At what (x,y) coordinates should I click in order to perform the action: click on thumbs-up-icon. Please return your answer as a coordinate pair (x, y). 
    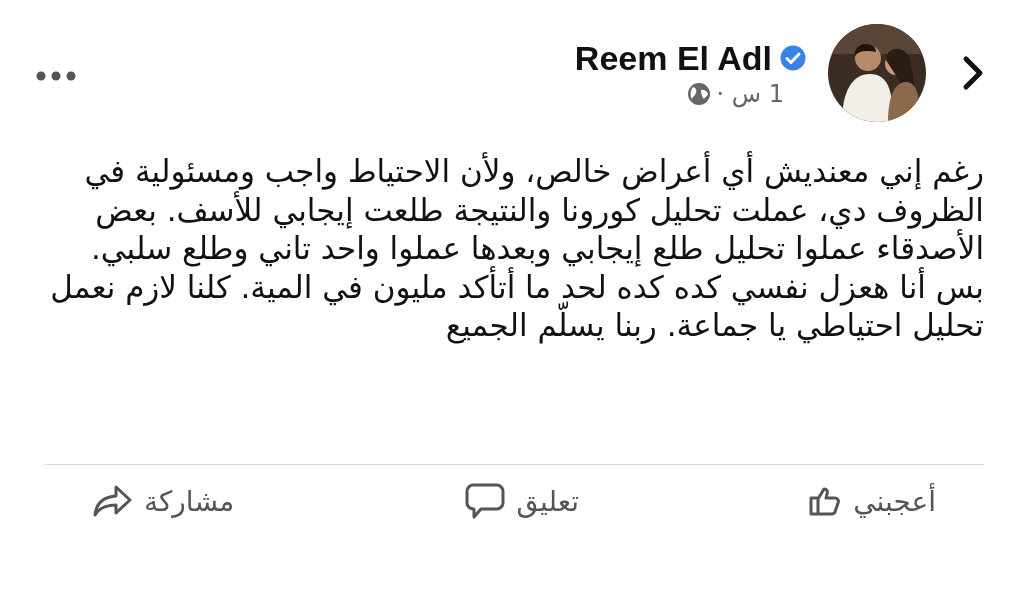
    Looking at the image, I should click on (825, 501).